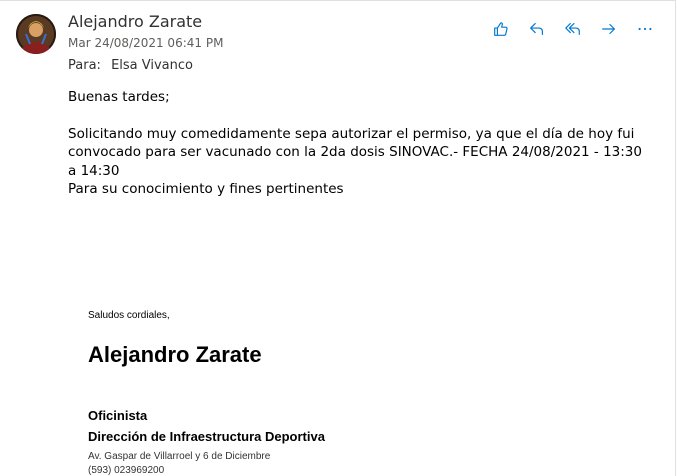 The height and width of the screenshot is (476, 678). Describe the element at coordinates (118, 415) in the screenshot. I see `signature-title: Oficinista` at that location.